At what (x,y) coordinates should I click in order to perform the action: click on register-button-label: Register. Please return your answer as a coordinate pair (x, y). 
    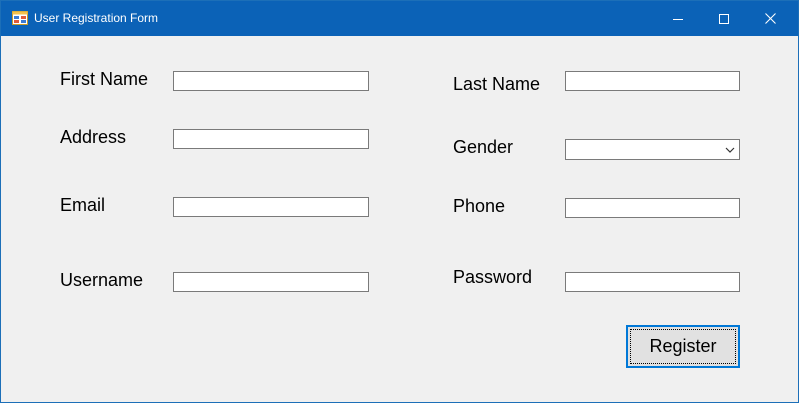
    Looking at the image, I should click on (683, 346).